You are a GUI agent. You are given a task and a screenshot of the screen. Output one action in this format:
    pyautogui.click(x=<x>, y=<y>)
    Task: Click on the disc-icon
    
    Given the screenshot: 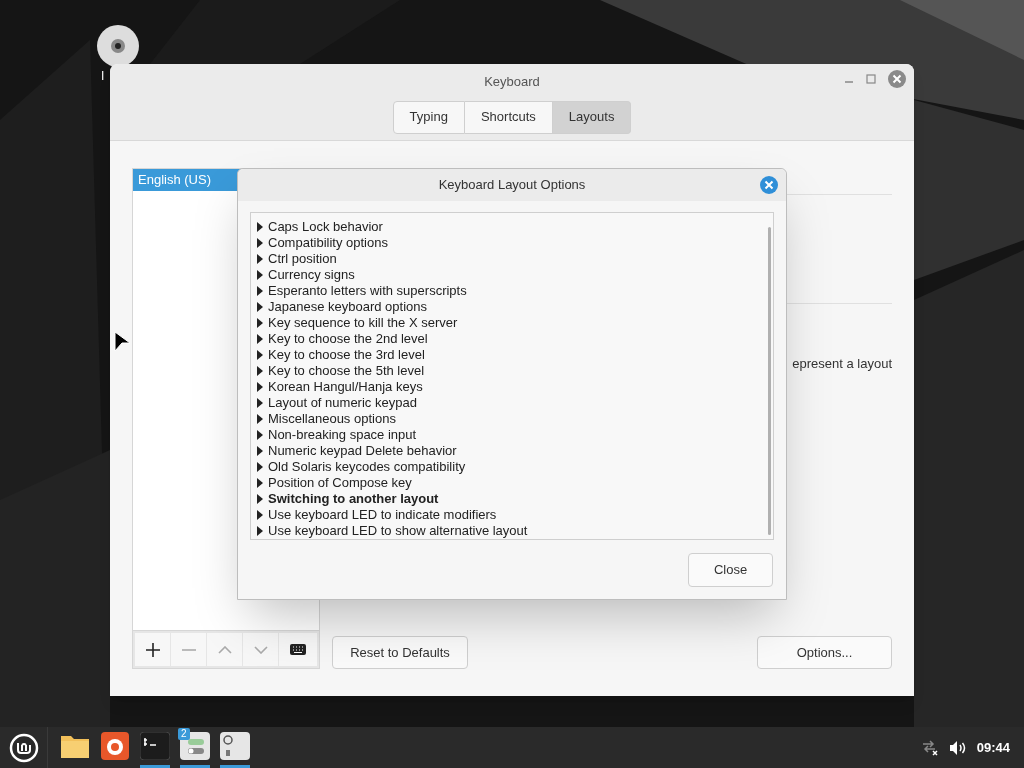 What is the action you would take?
    pyautogui.click(x=118, y=46)
    